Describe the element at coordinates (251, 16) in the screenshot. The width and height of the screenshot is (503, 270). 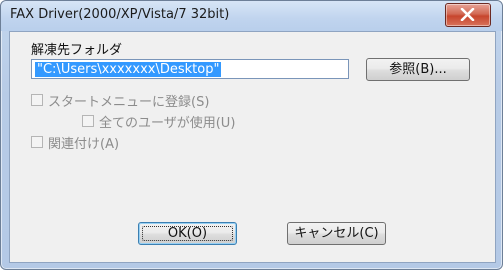
I see `title-bar: FAX Driver(2000/XP/Vista/7 32bit)` at that location.